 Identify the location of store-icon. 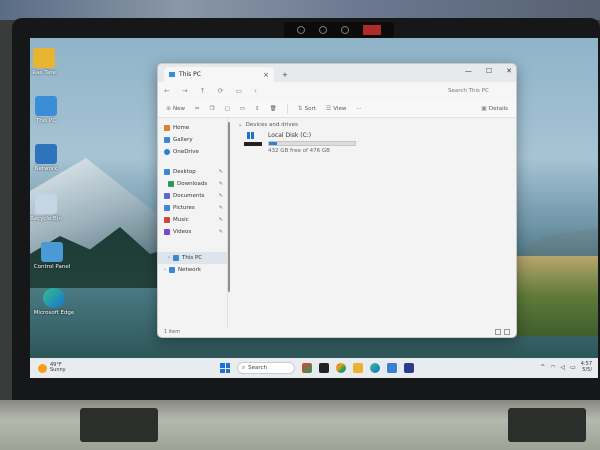
(392, 368).